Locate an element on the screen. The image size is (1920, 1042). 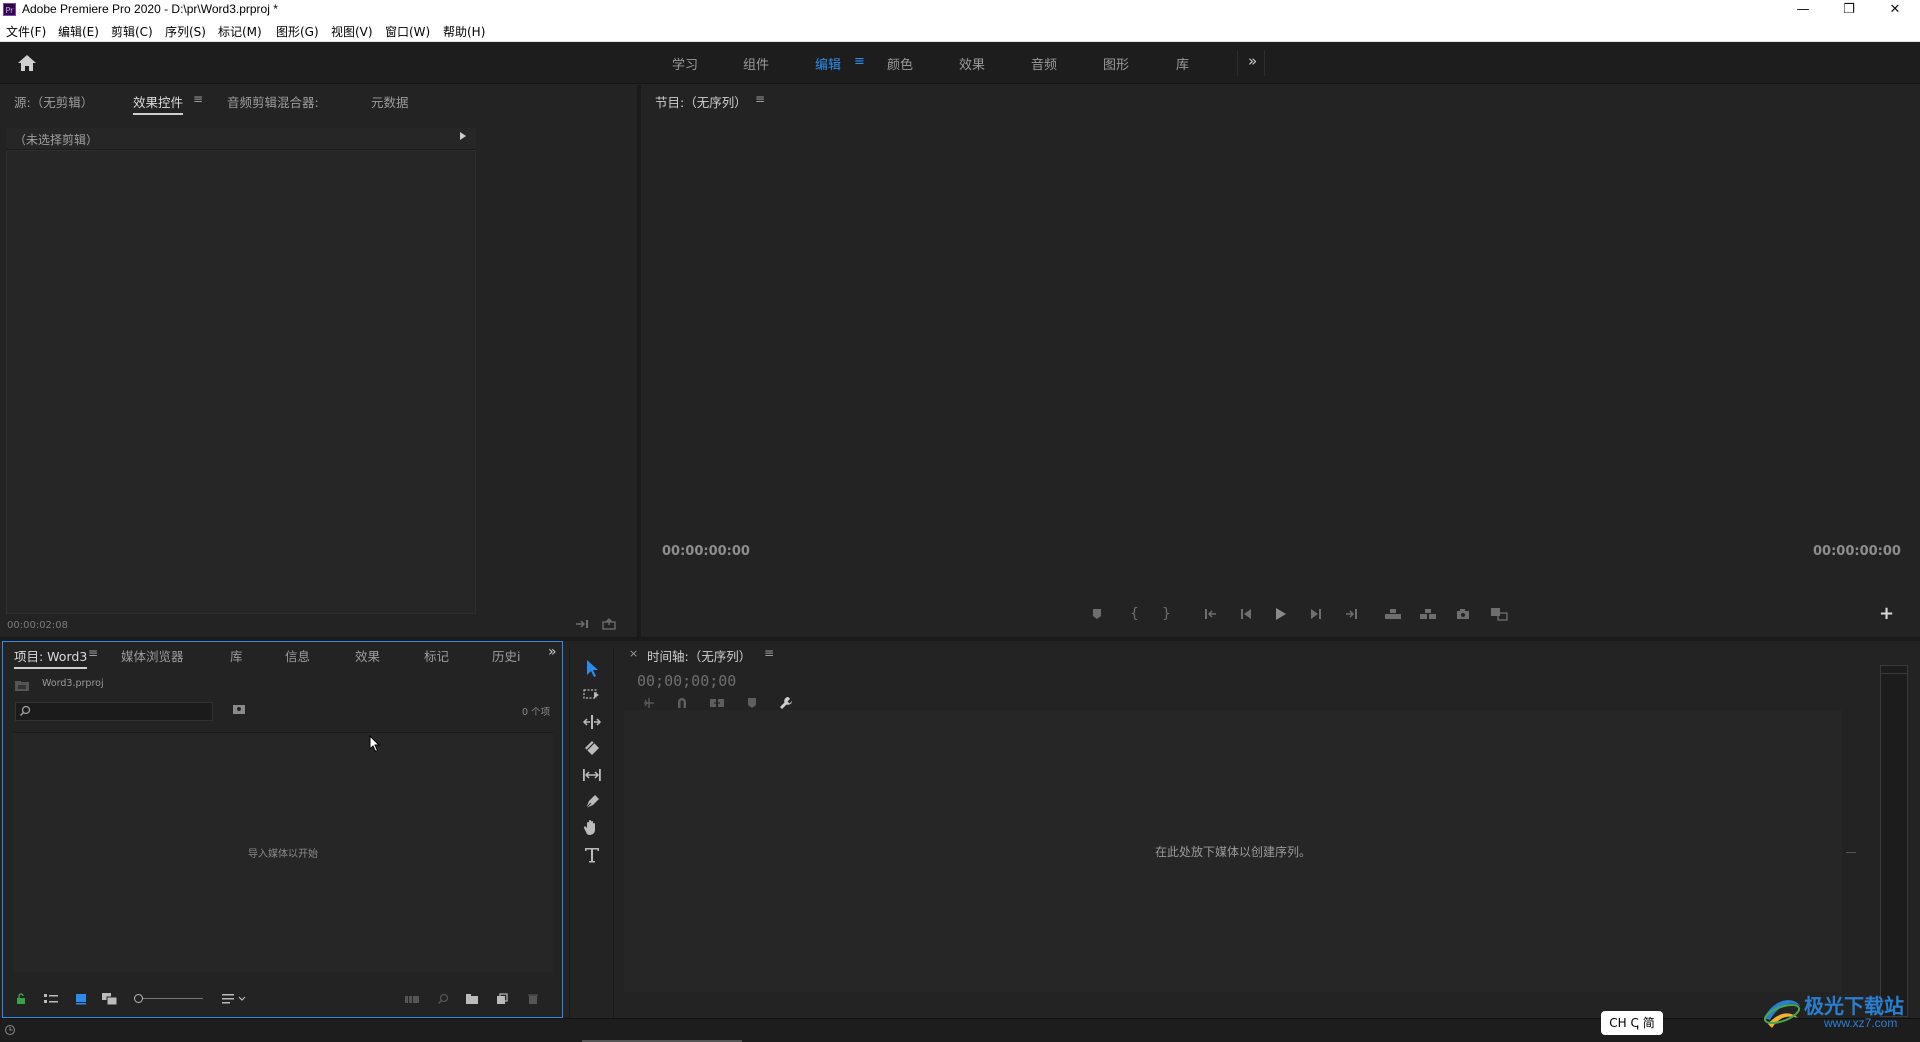
tab-metadata: 元数据 is located at coordinates (390, 101).